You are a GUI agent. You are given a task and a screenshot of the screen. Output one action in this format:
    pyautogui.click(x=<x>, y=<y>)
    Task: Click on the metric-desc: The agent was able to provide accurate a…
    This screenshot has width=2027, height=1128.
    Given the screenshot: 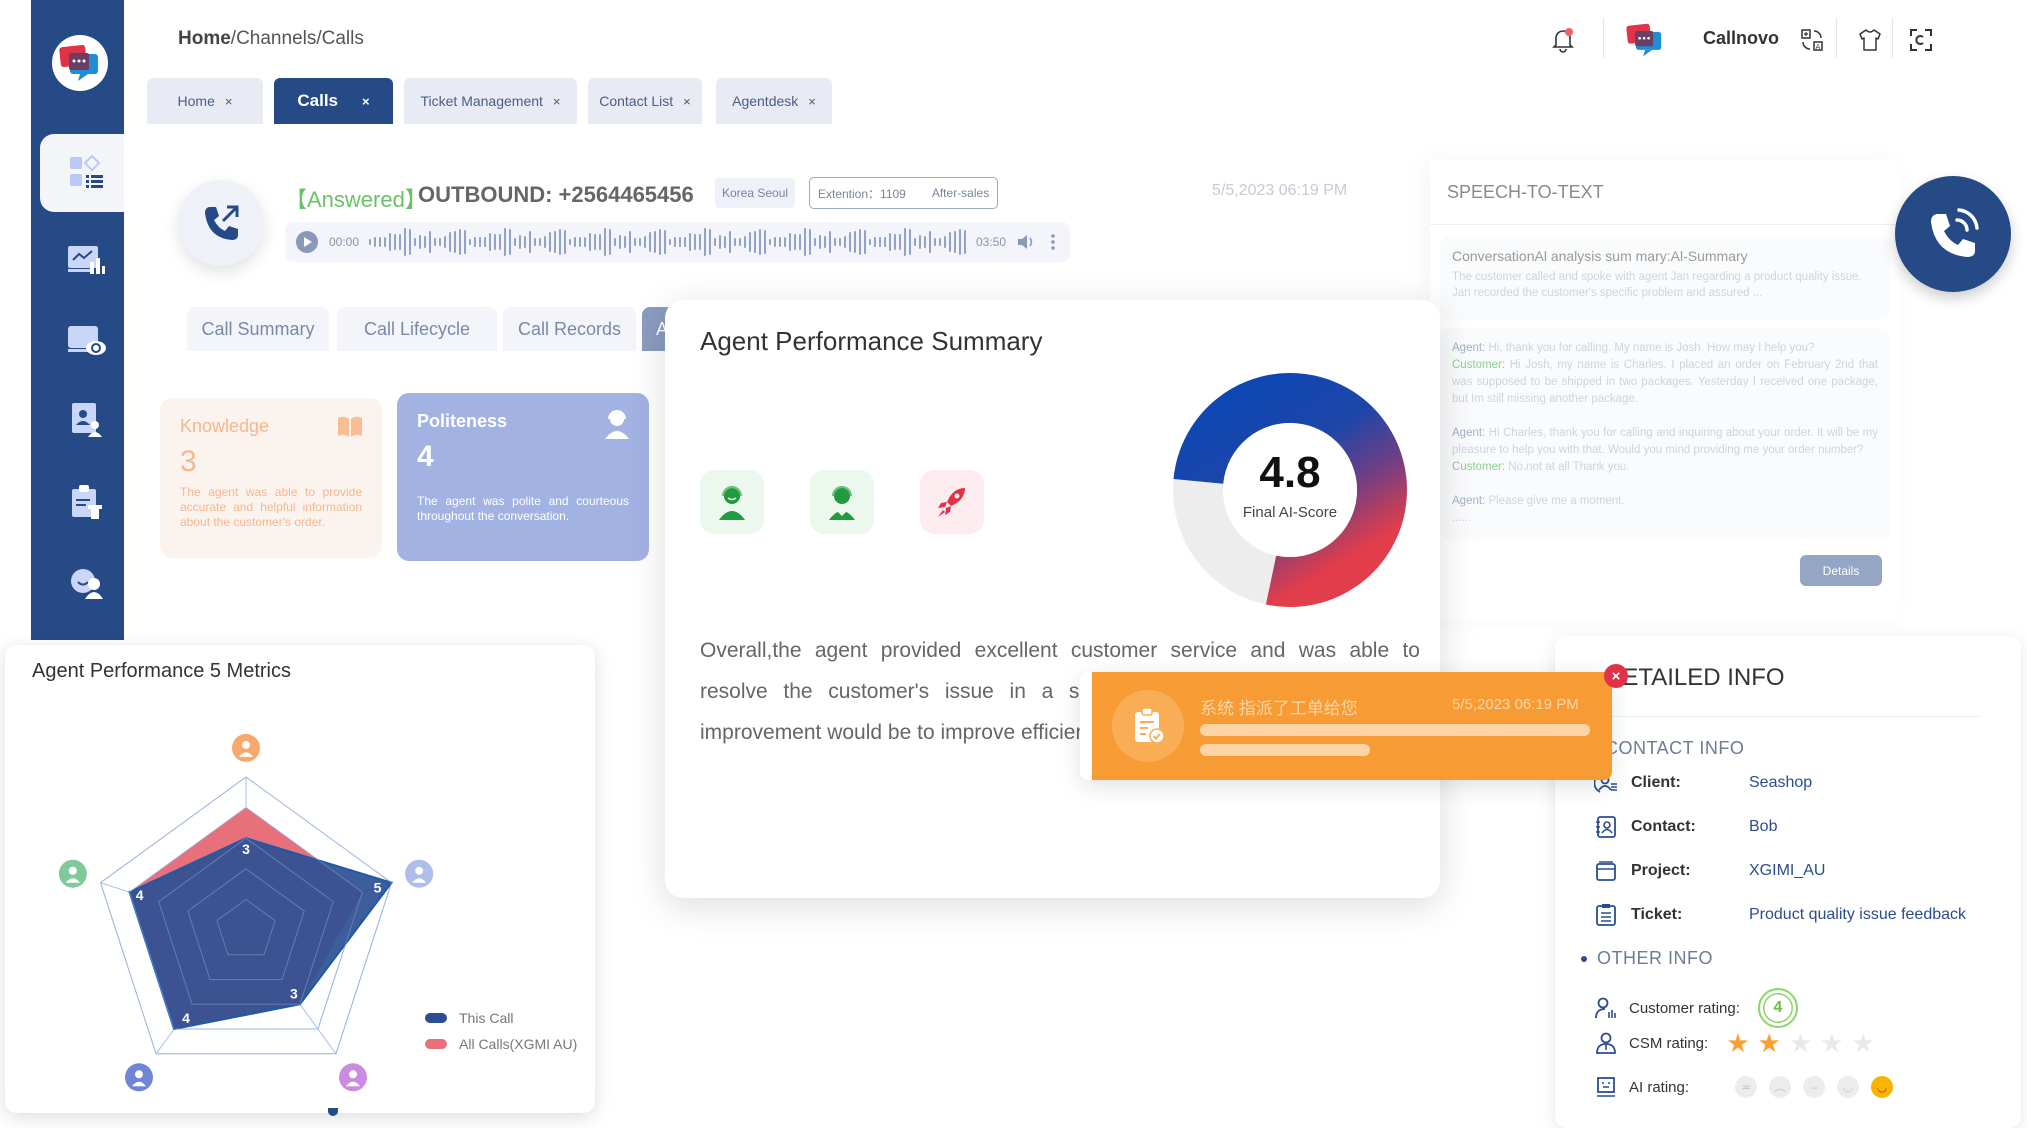 What is the action you would take?
    pyautogui.click(x=271, y=507)
    